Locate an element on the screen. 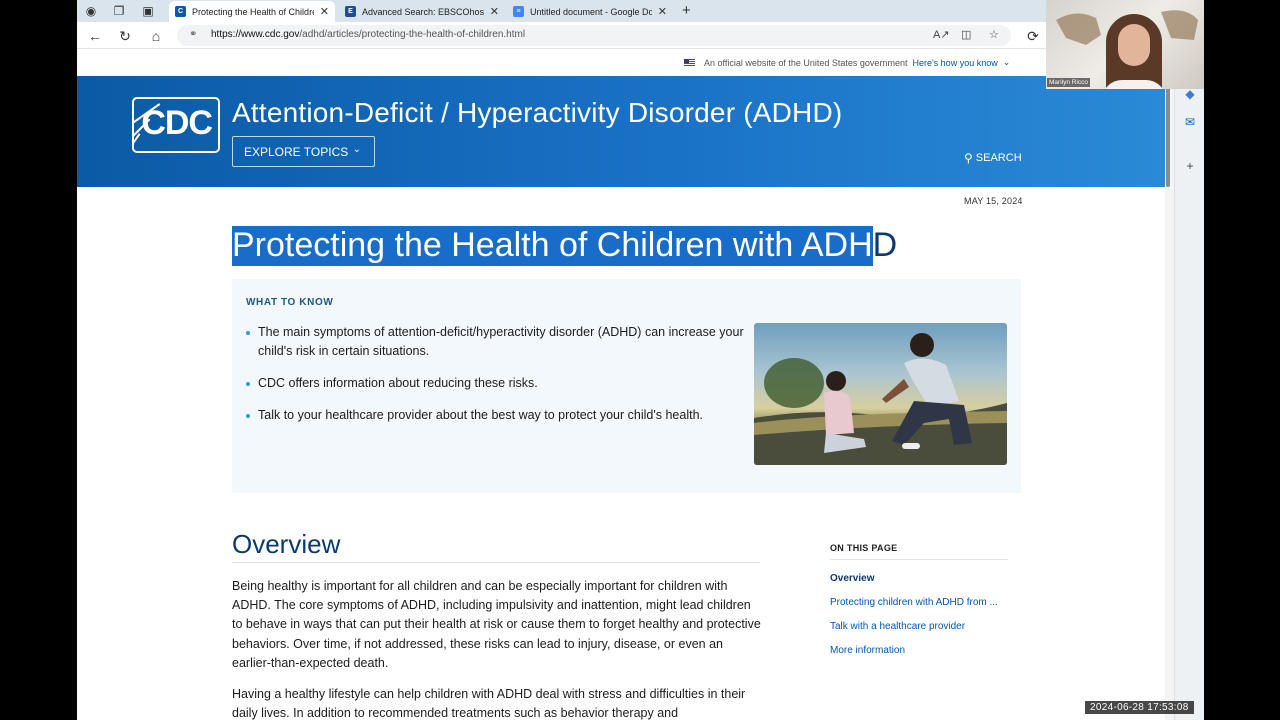  otp-link-talk: Talk with a healthcare provider is located at coordinates (919, 626).